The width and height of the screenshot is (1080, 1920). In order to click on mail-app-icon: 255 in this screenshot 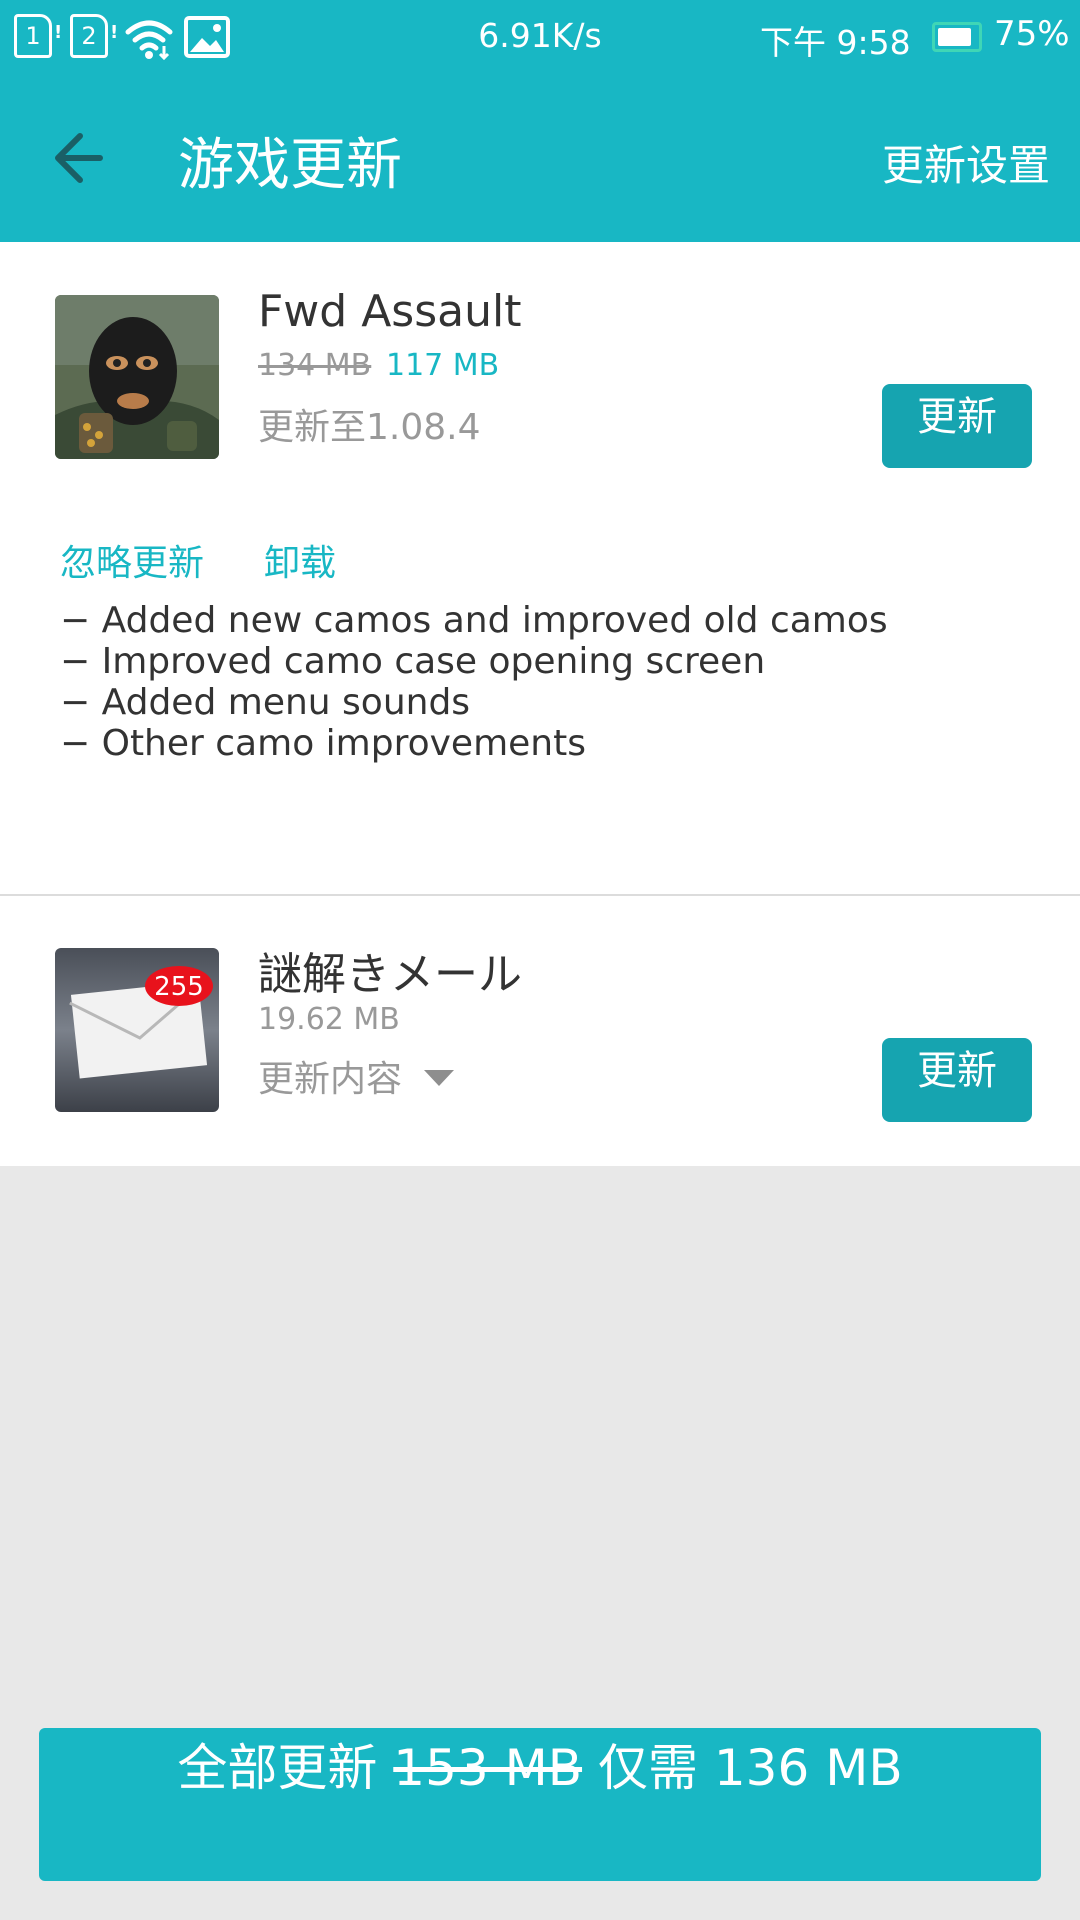, I will do `click(137, 1030)`.